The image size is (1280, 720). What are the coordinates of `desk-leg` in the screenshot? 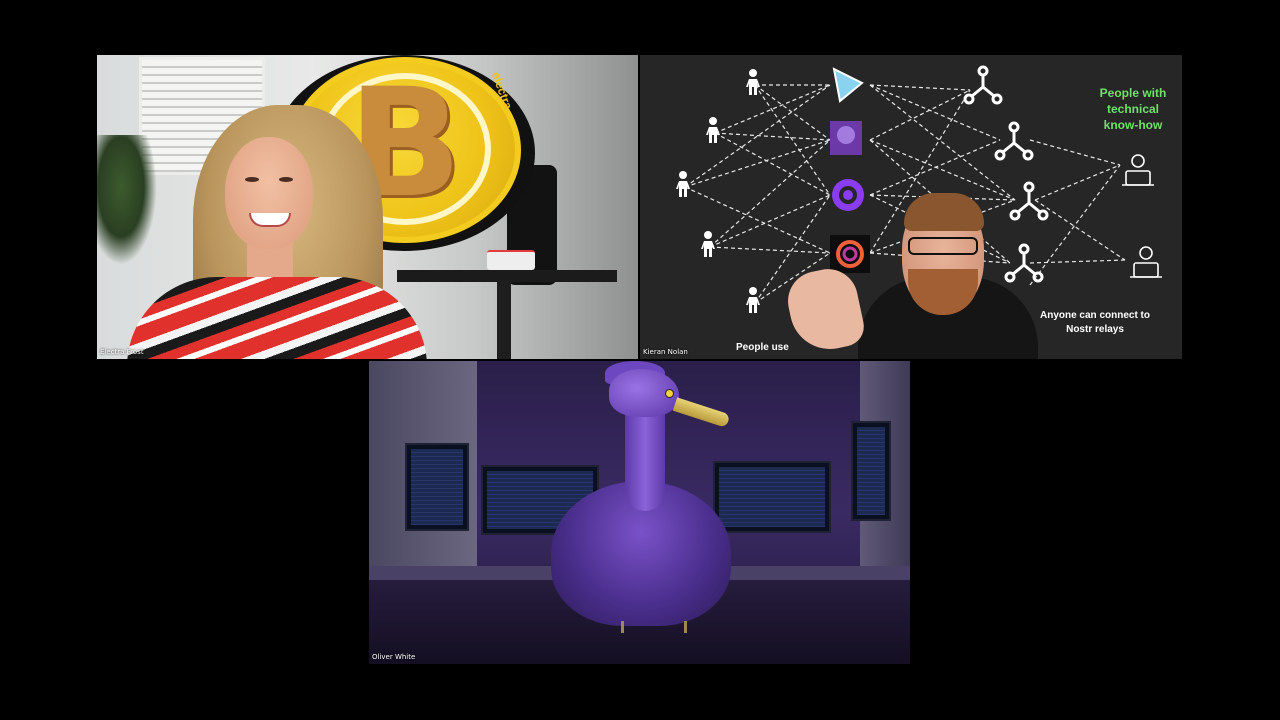 It's located at (504, 319).